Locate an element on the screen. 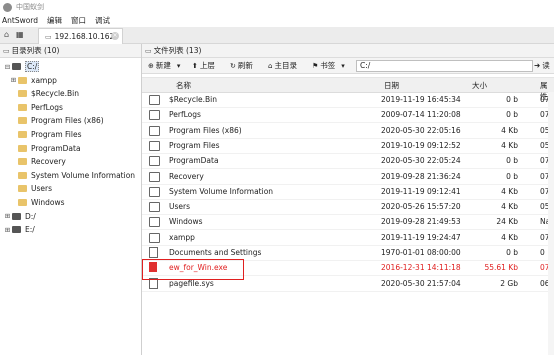  go-button: ➜ 读 is located at coordinates (542, 65).